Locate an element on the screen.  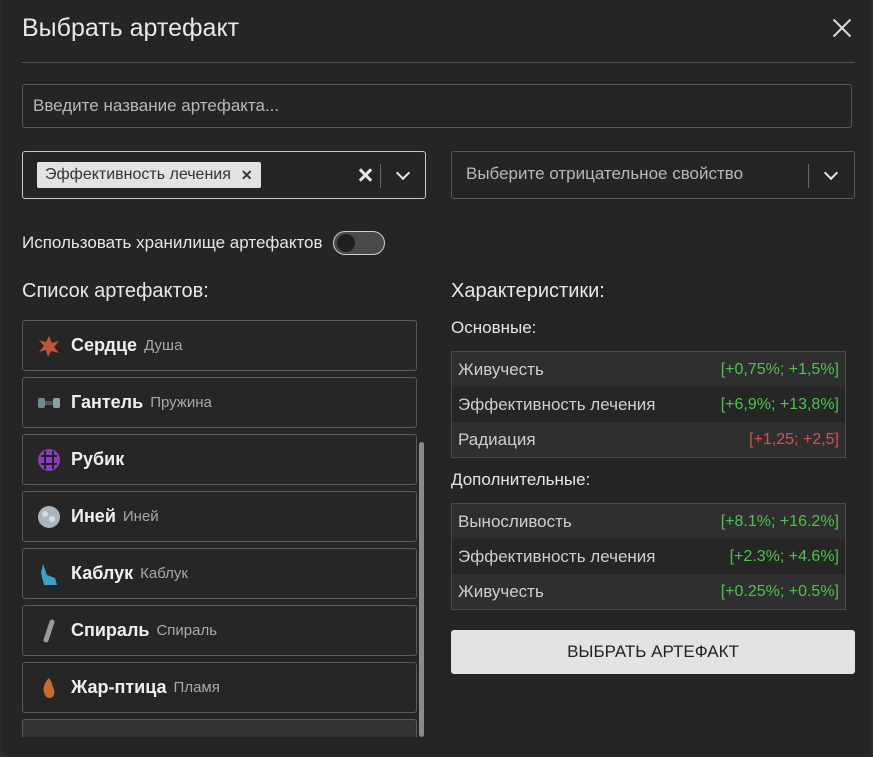
item-name: Сердце is located at coordinates (104, 345).